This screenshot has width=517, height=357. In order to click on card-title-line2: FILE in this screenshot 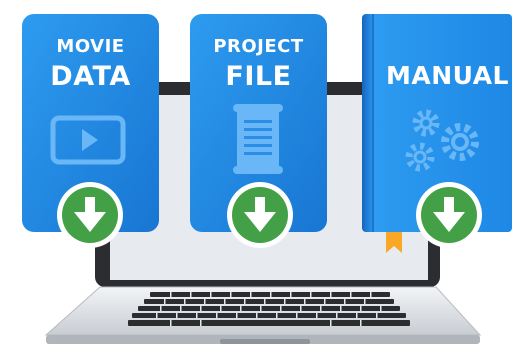, I will do `click(258, 76)`.